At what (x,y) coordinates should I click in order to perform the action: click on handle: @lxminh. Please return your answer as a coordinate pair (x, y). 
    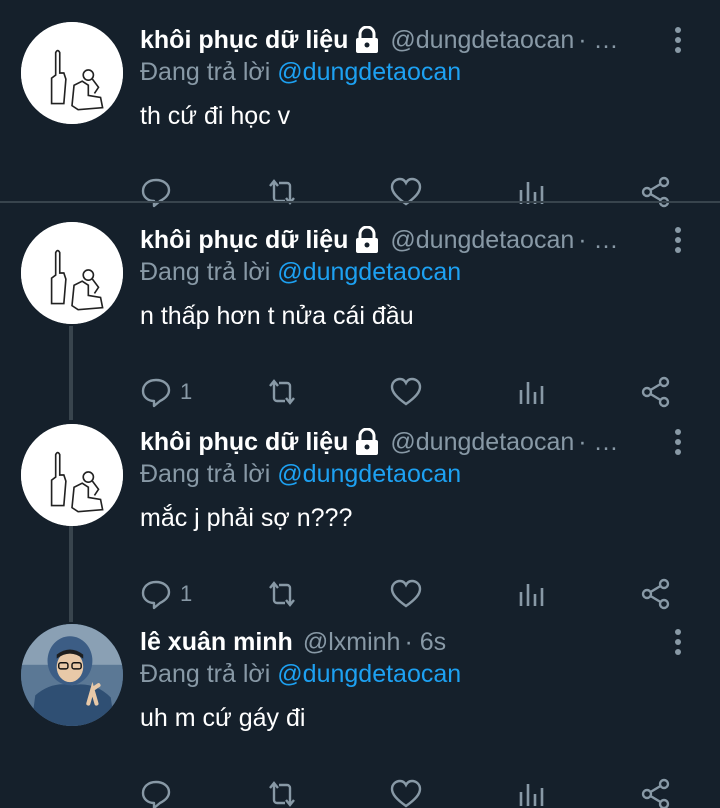
    Looking at the image, I should click on (352, 642).